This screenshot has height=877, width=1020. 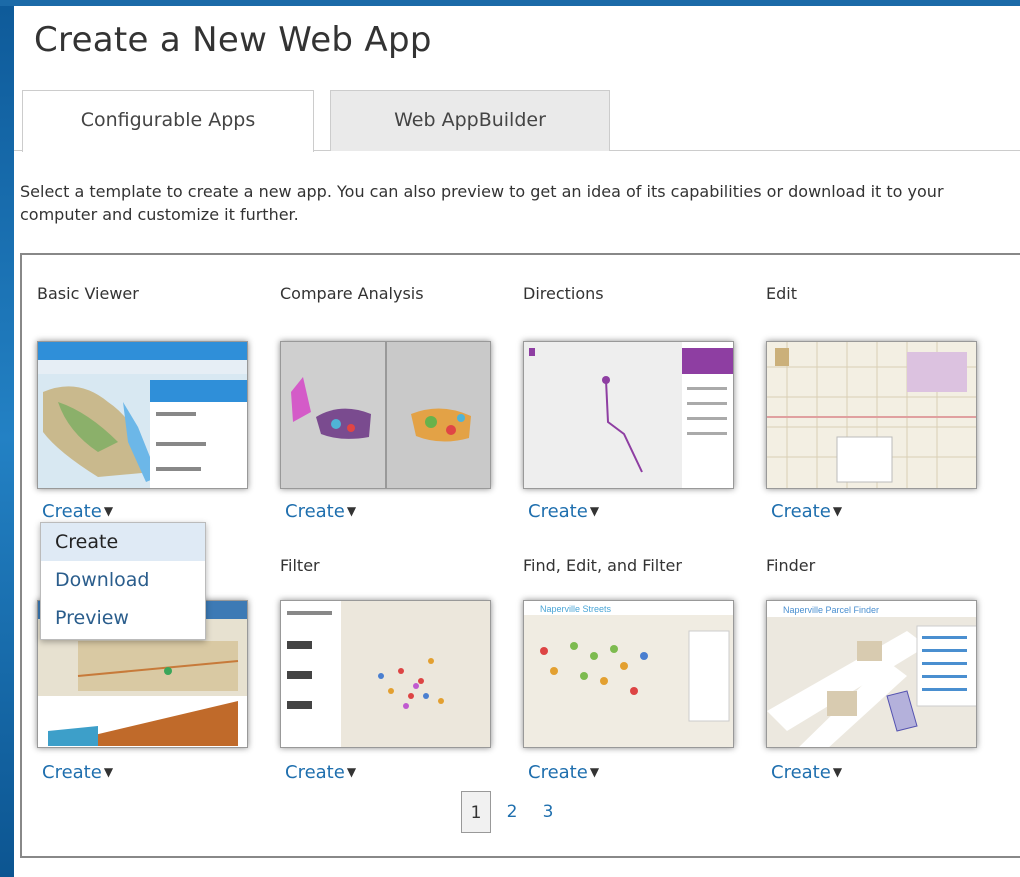 I want to click on menu-item-download: Download, so click(x=123, y=580).